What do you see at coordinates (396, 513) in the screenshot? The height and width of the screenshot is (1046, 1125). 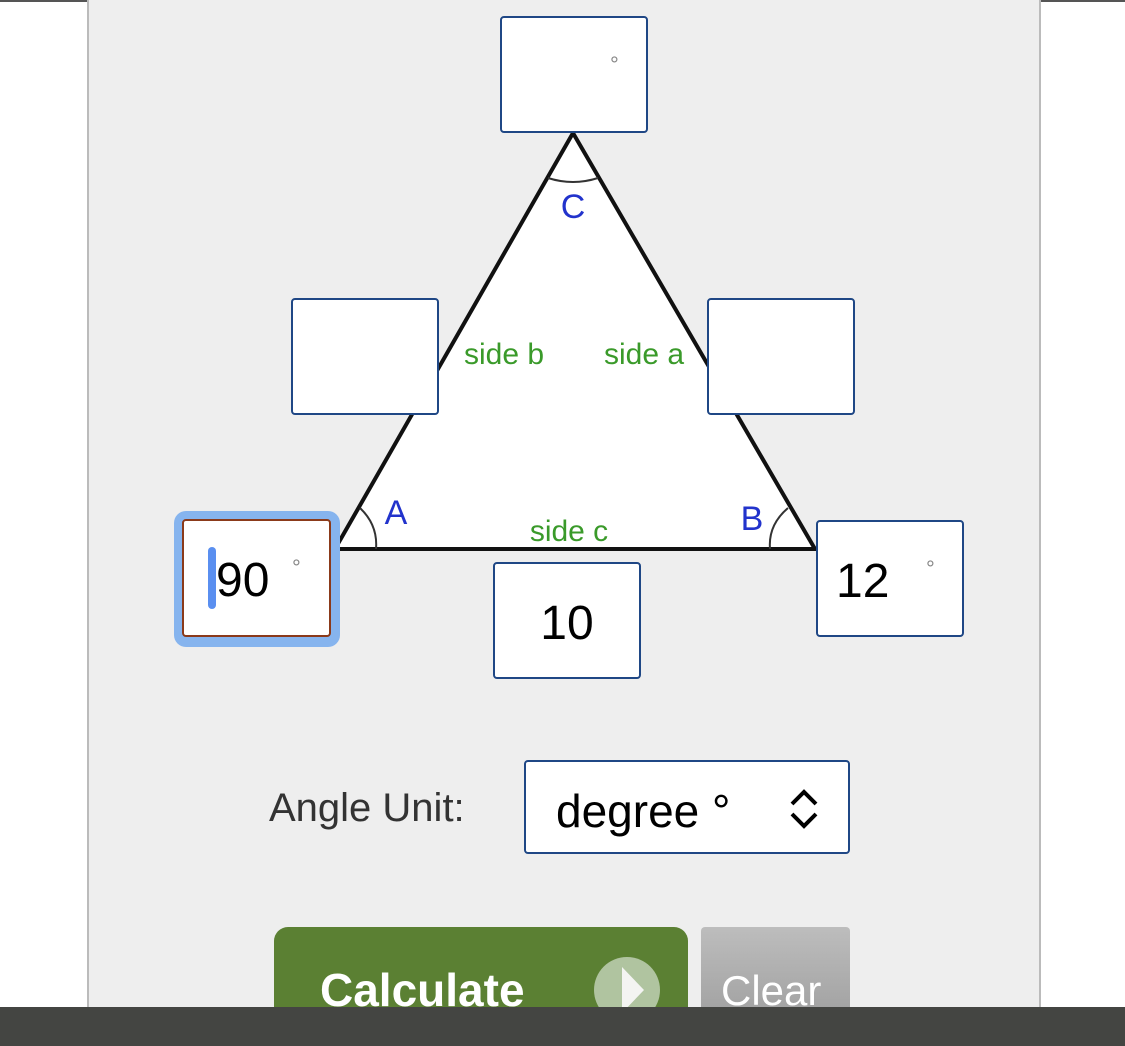 I see `vertex-label-a: A` at bounding box center [396, 513].